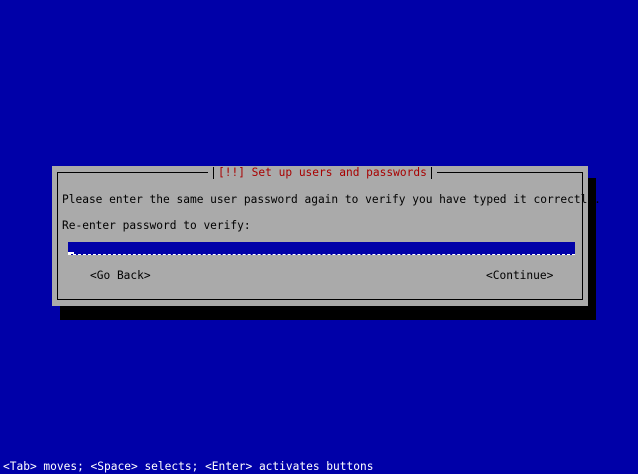  What do you see at coordinates (156, 225) in the screenshot?
I see `password-field-label: Re-enter password to verify:` at bounding box center [156, 225].